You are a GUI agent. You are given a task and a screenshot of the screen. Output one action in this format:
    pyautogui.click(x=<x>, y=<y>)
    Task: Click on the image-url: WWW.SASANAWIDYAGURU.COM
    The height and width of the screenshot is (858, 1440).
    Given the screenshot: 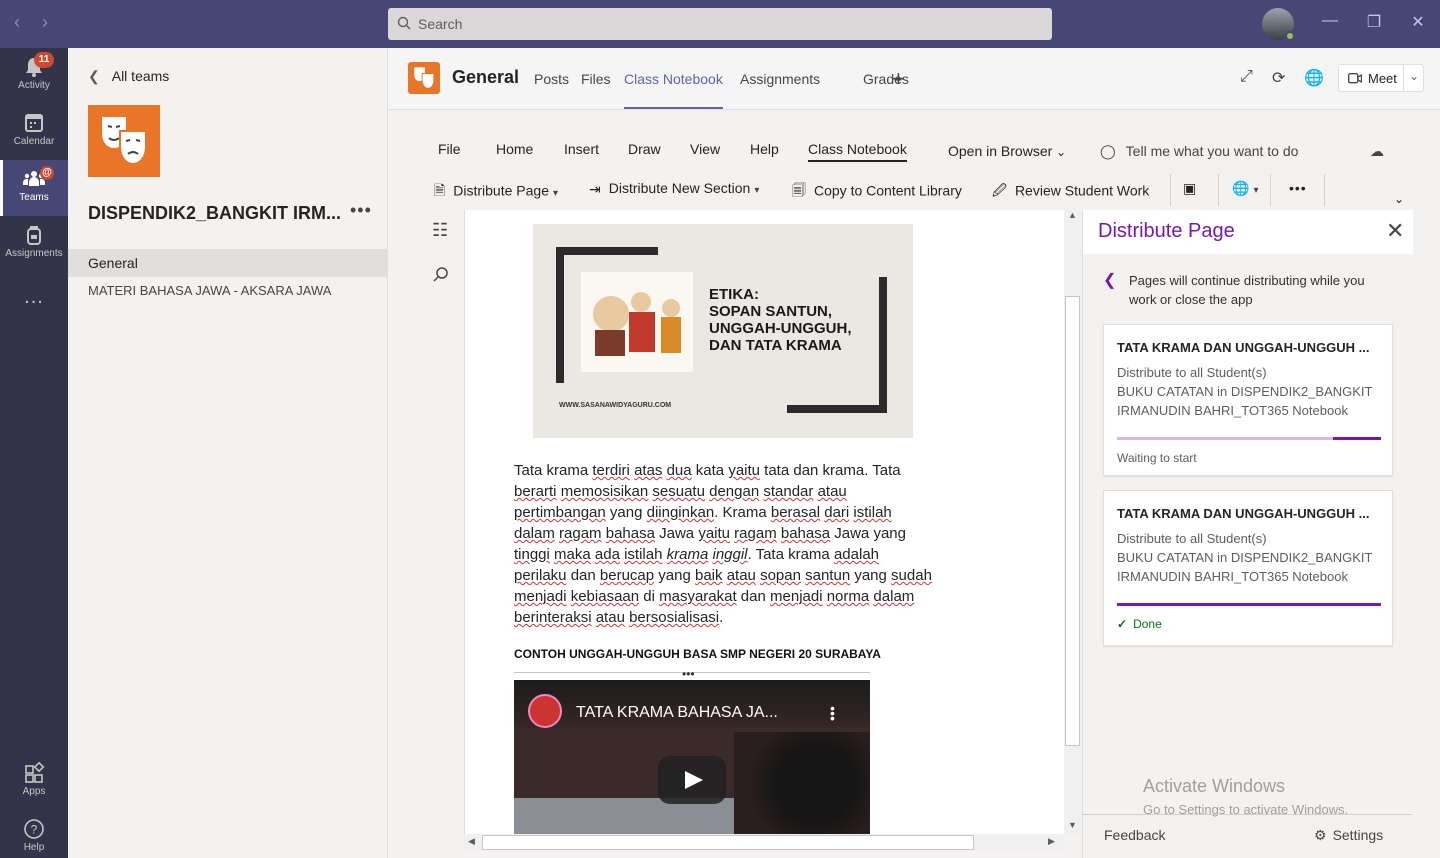 What is the action you would take?
    pyautogui.click(x=615, y=405)
    